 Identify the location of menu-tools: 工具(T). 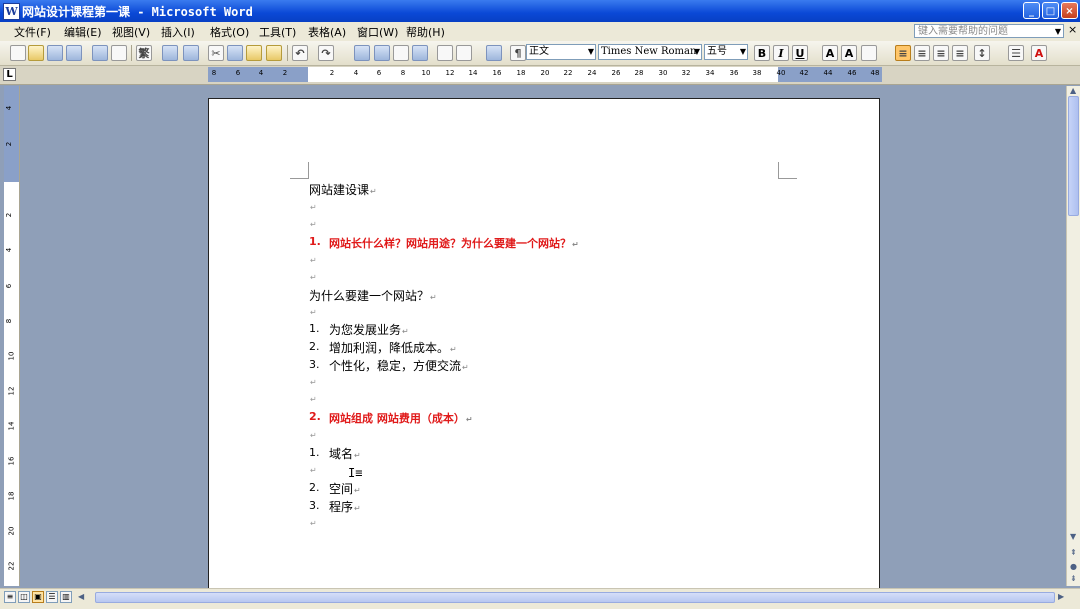
(277, 32).